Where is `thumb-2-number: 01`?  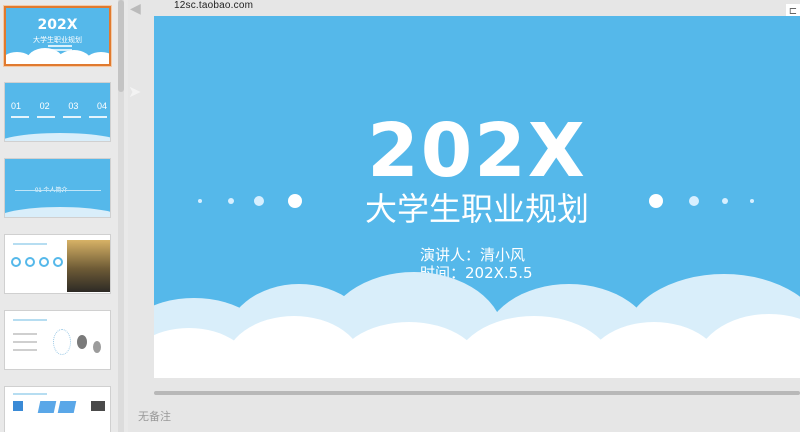
thumb-2-number: 01 is located at coordinates (16, 106).